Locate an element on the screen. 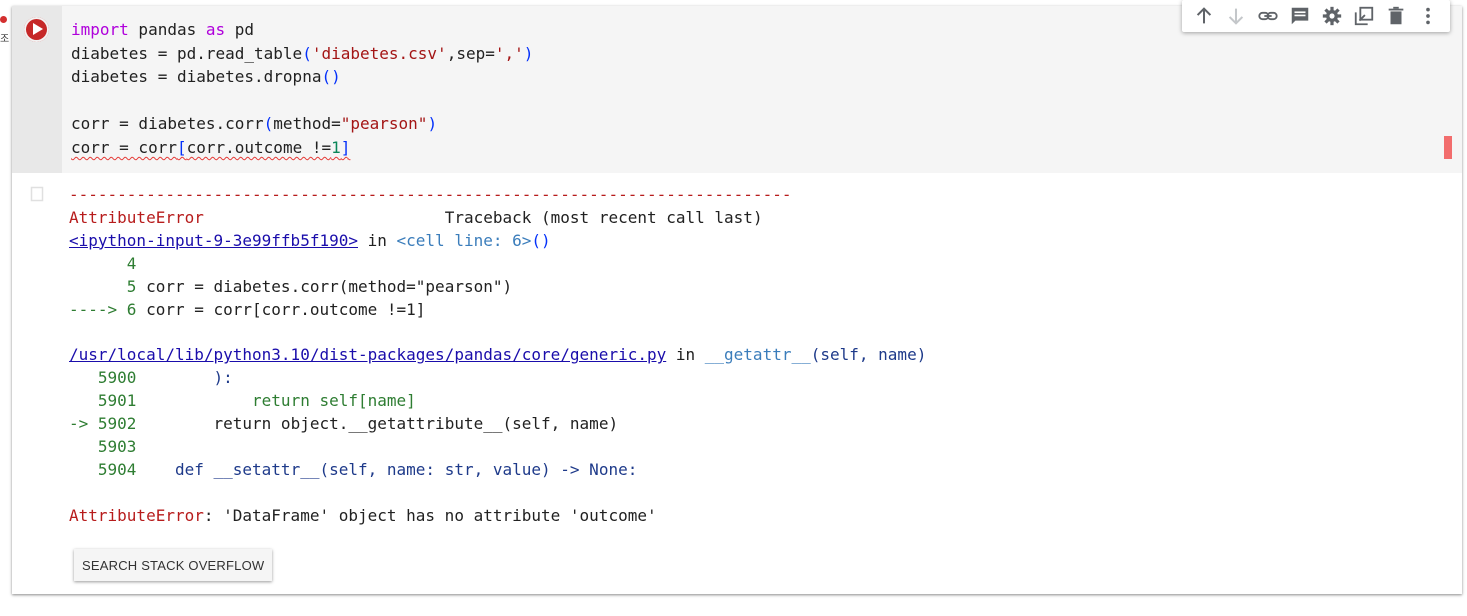 The image size is (1467, 616). frame2-line: 5900 ): is located at coordinates (151, 378).